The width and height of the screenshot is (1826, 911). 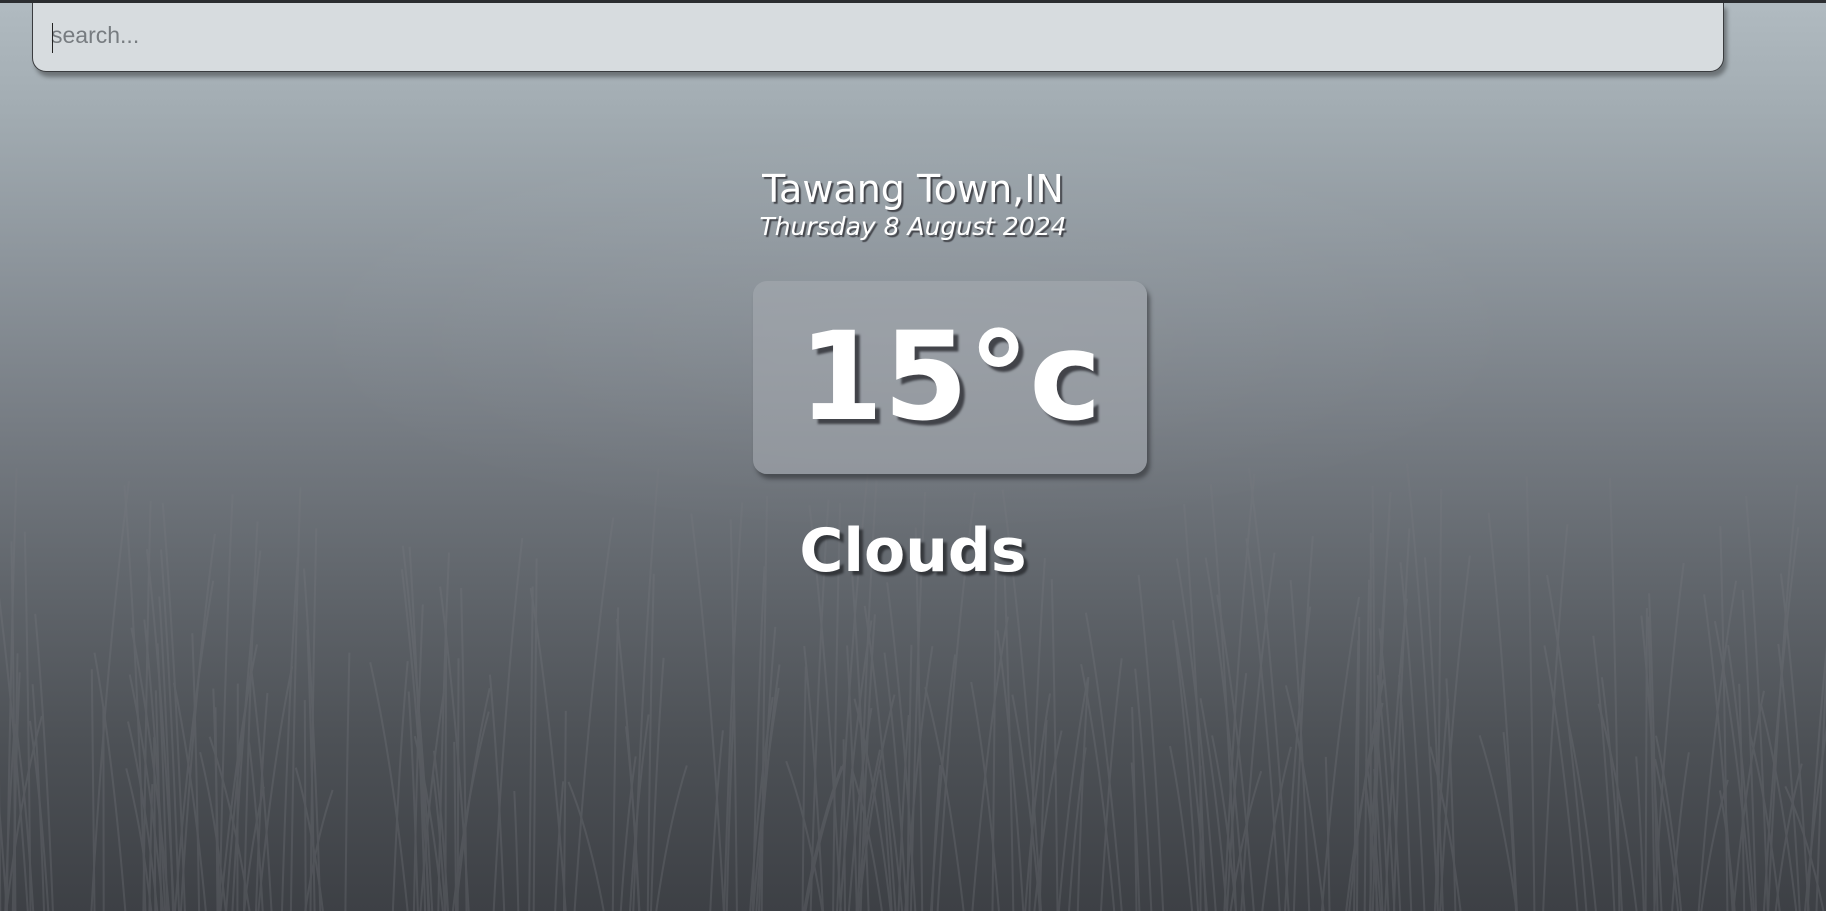 I want to click on weather-condition: Clouds, so click(x=913, y=551).